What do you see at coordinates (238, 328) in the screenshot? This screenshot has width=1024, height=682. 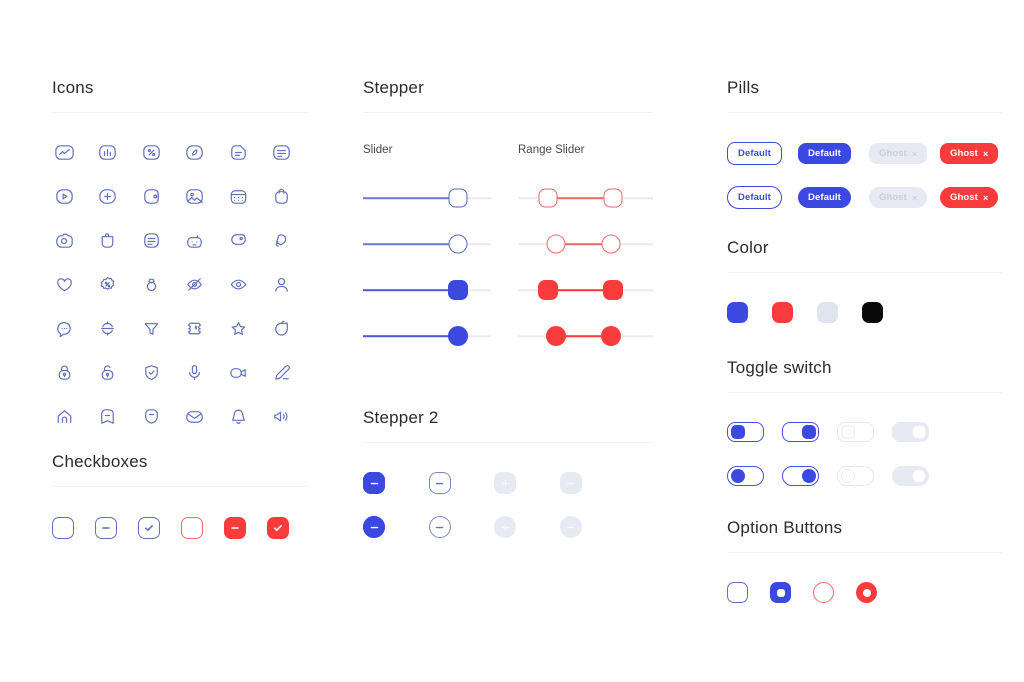 I see `star-icon` at bounding box center [238, 328].